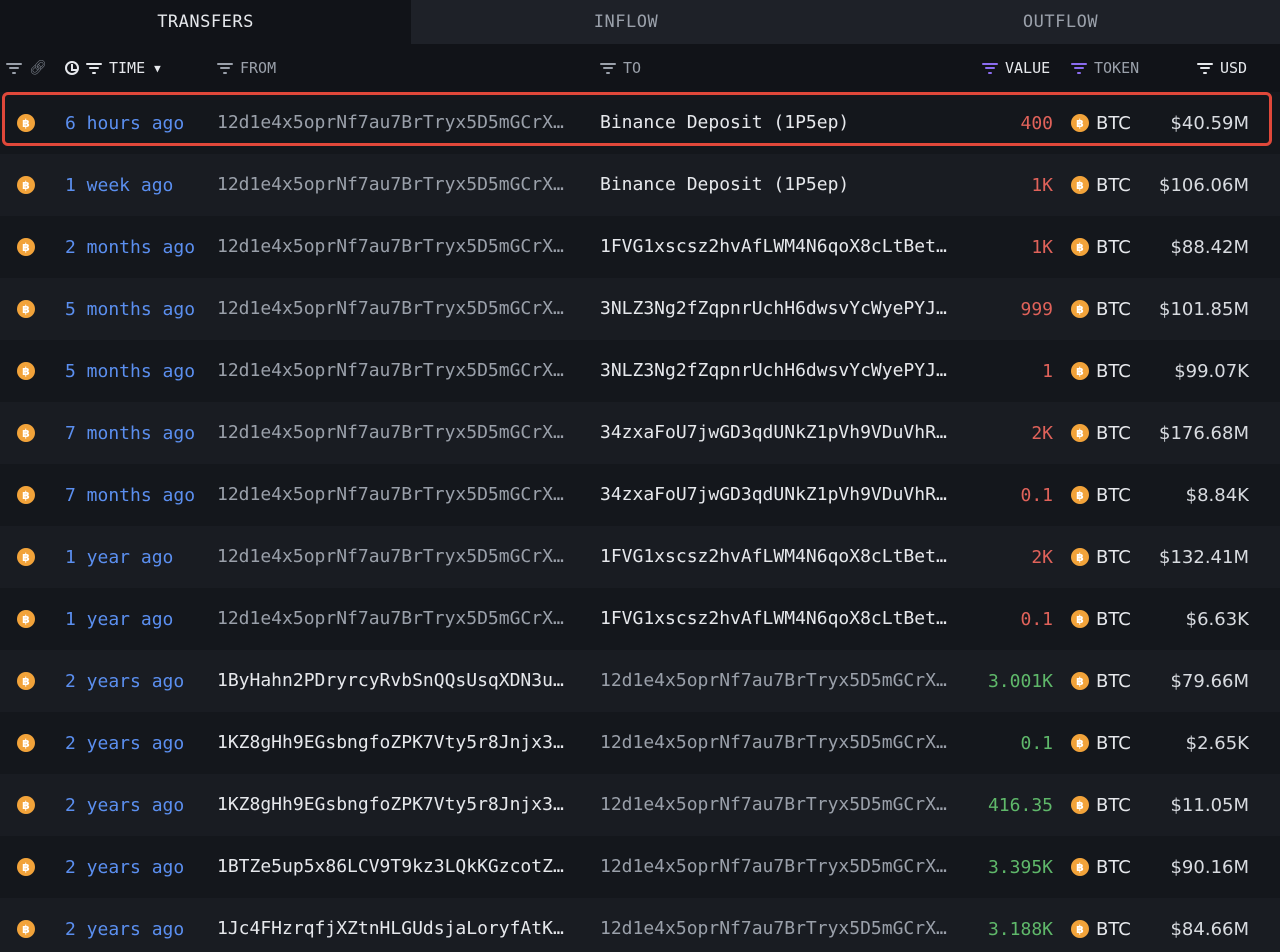  What do you see at coordinates (38, 68) in the screenshot?
I see `link-icon: 🔗︎` at bounding box center [38, 68].